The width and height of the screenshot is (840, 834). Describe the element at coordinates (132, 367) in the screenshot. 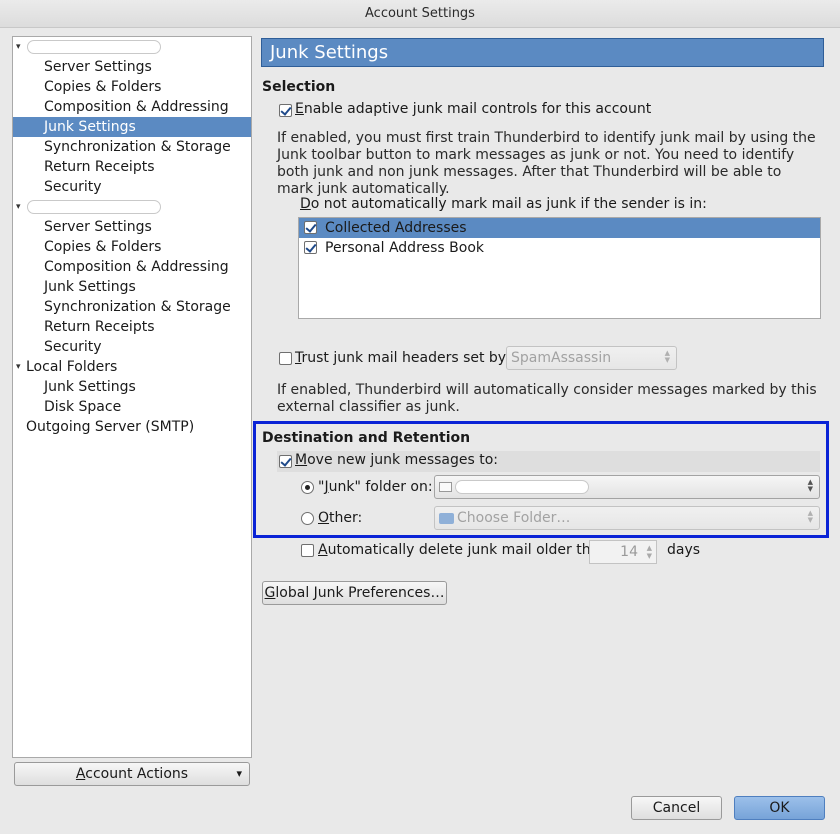

I see `sidebar-item: ▾ Local Folders` at that location.